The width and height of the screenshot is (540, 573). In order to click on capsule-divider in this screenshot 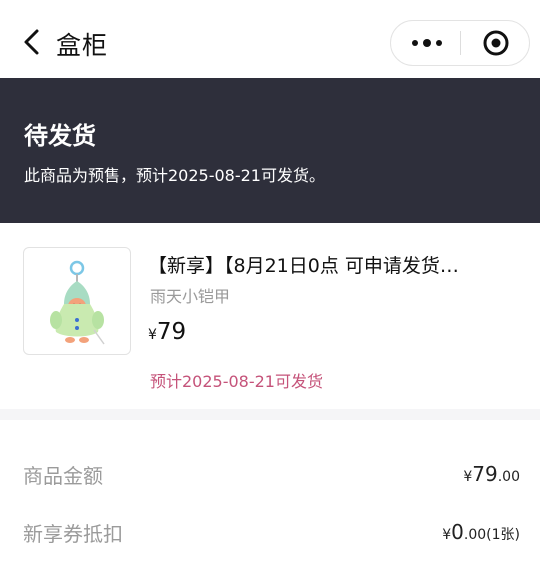, I will do `click(460, 43)`.